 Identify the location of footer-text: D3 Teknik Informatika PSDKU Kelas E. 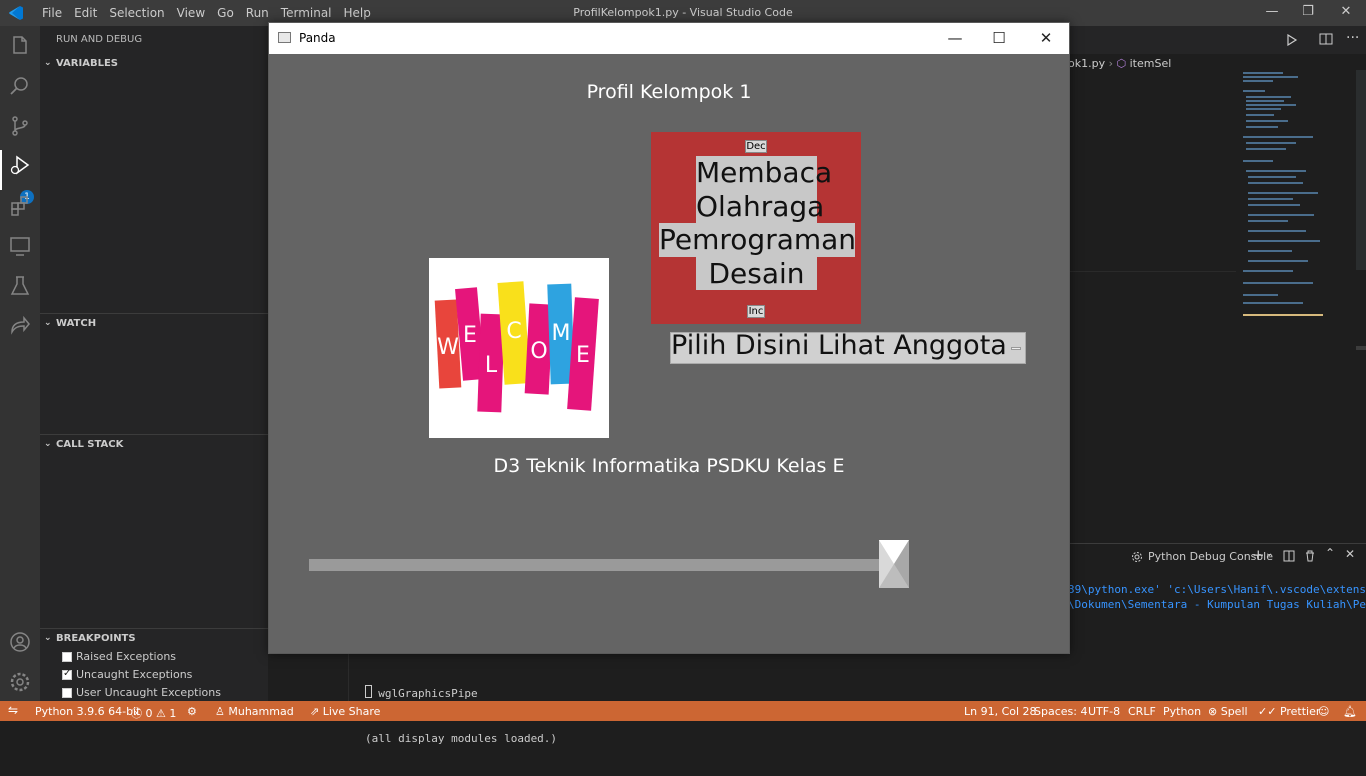
(669, 466).